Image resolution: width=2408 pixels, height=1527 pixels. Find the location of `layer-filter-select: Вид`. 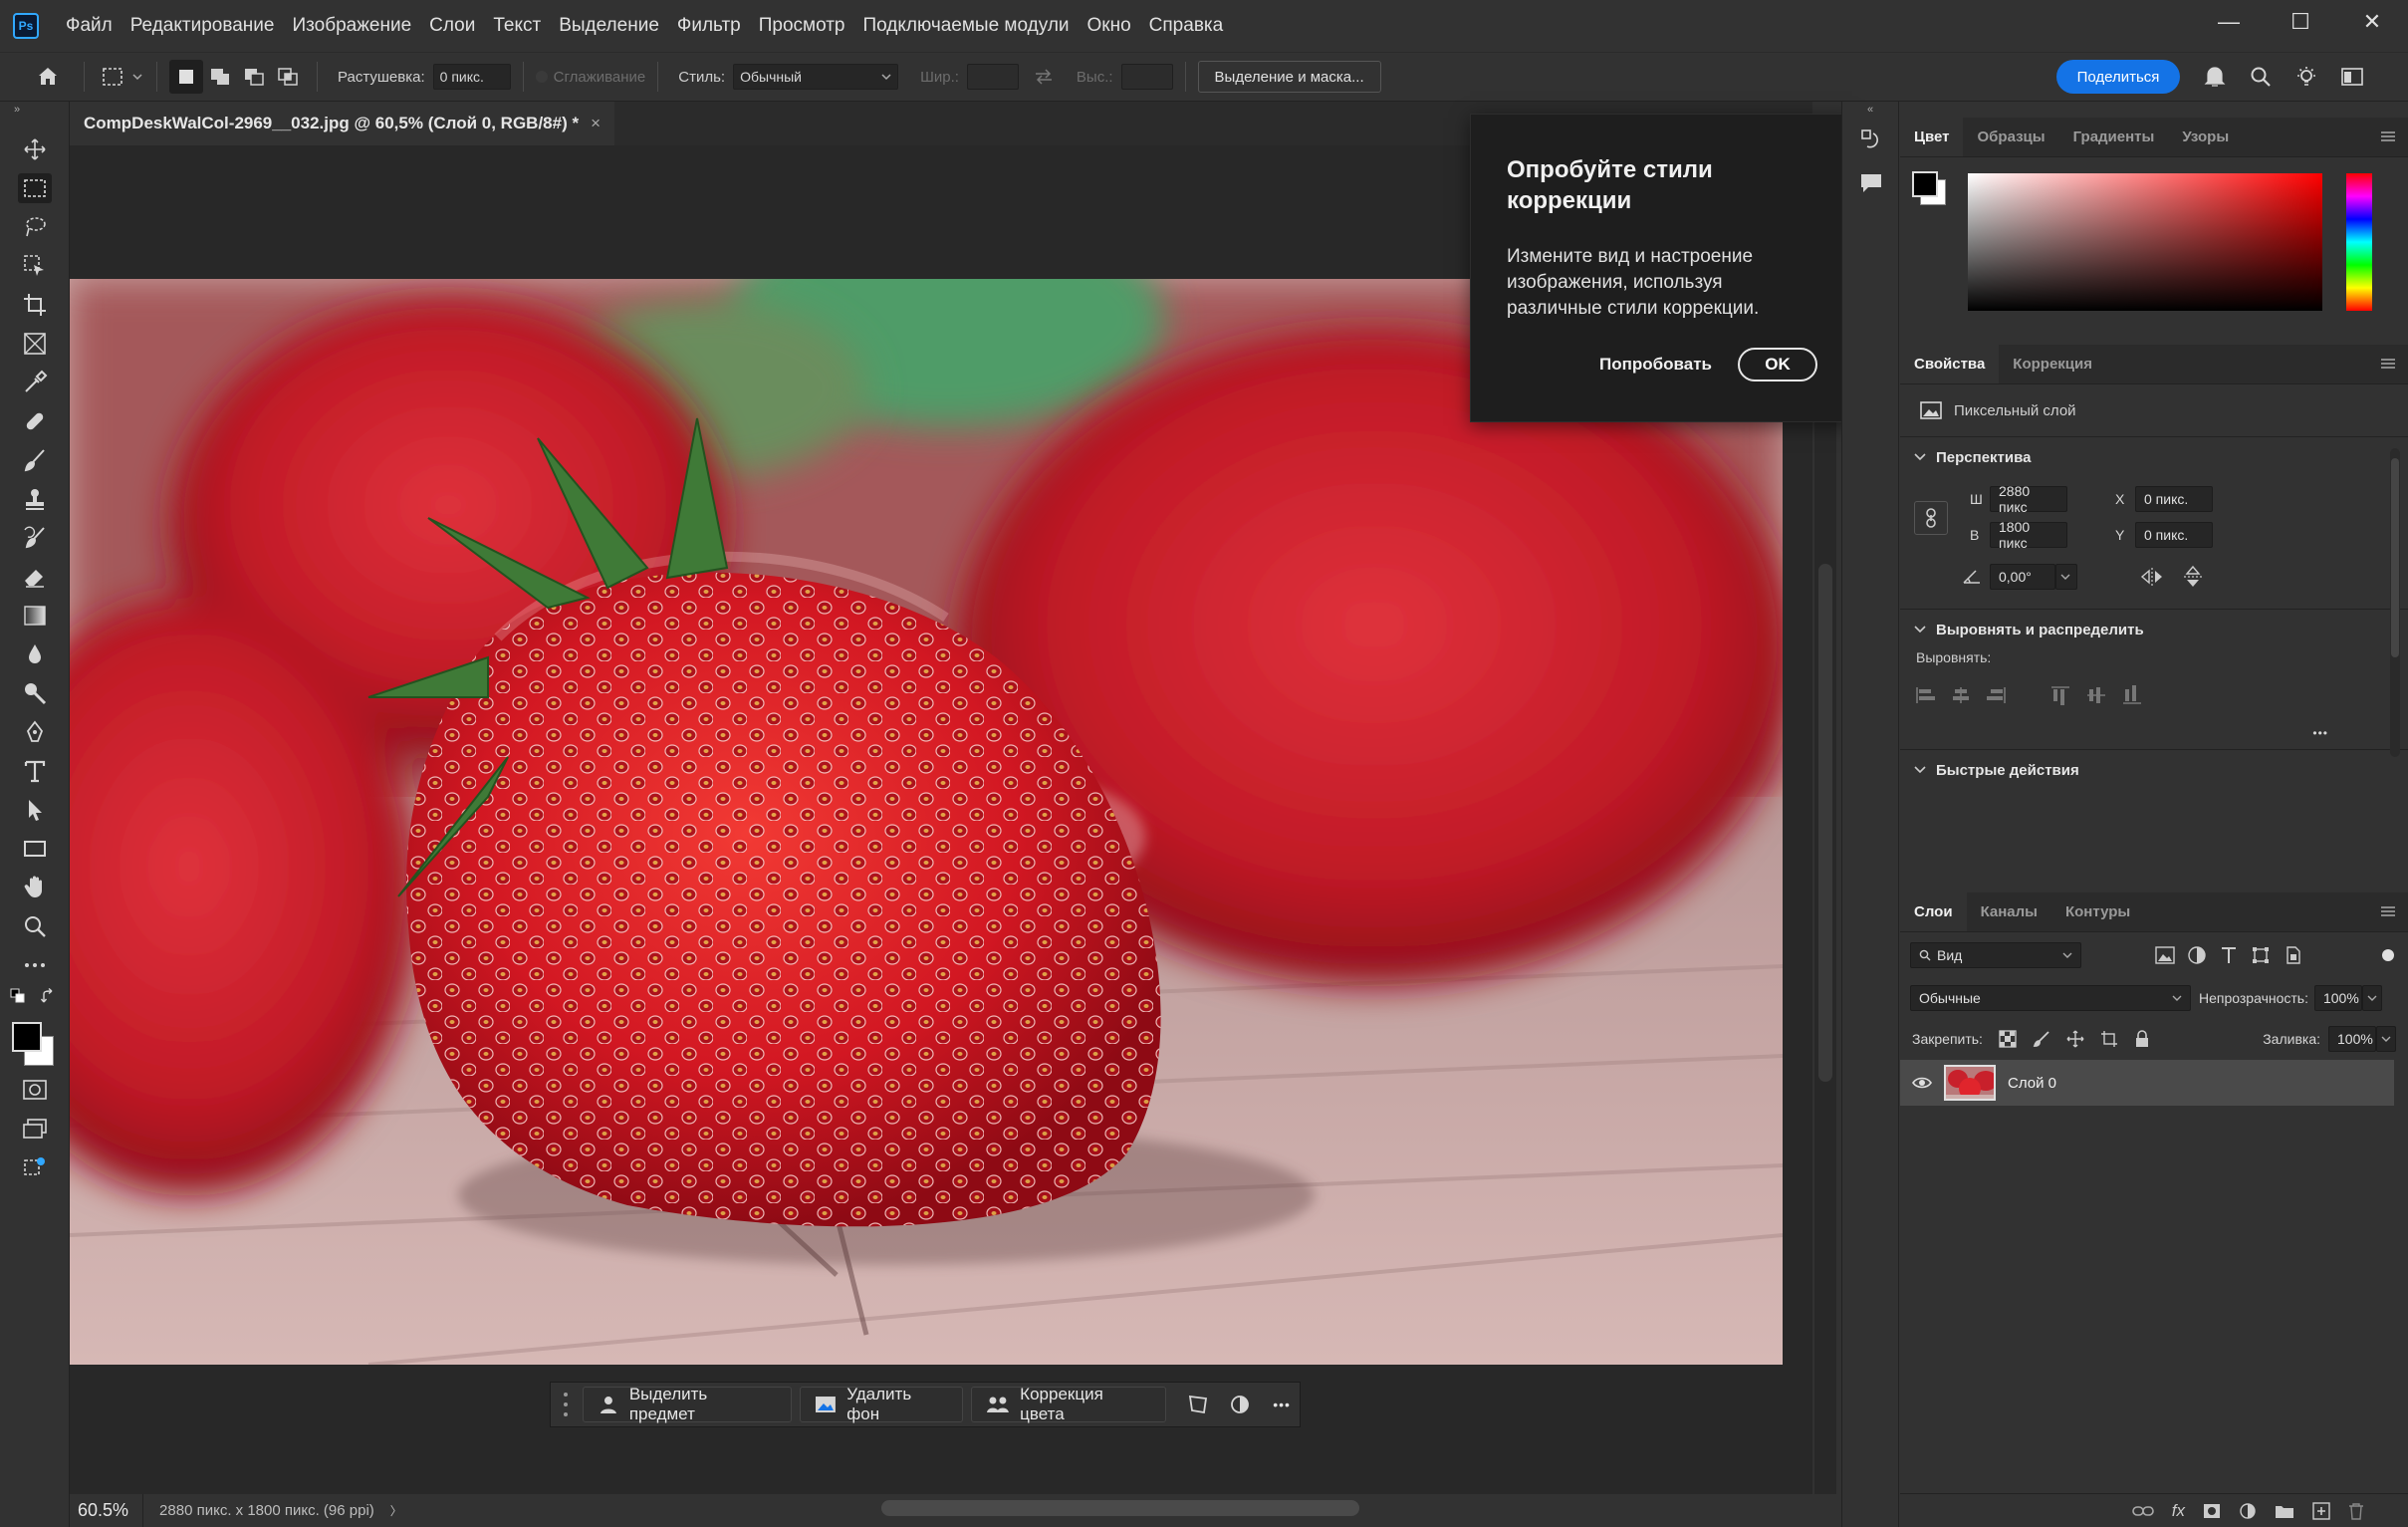

layer-filter-select: Вид is located at coordinates (1995, 955).